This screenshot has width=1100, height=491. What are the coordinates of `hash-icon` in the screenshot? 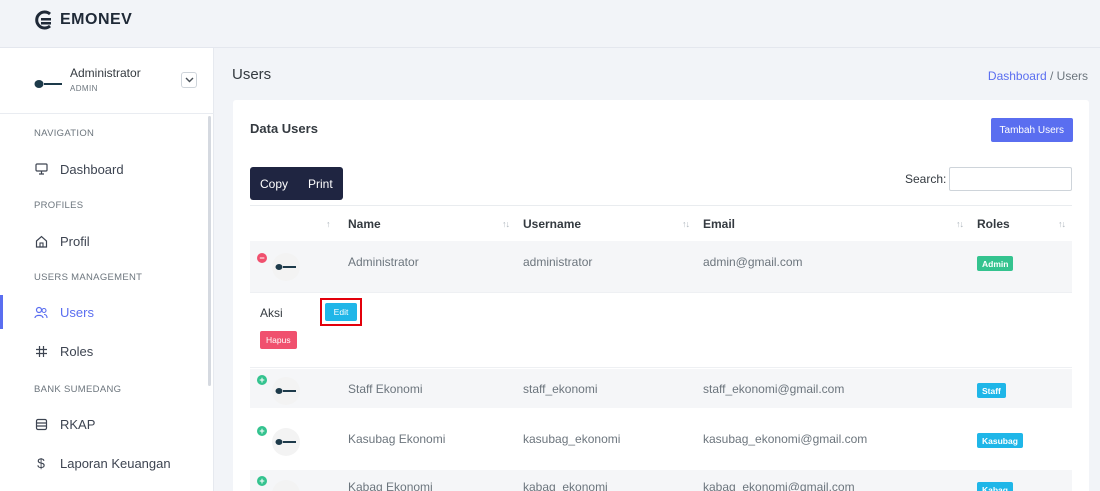 It's located at (41, 351).